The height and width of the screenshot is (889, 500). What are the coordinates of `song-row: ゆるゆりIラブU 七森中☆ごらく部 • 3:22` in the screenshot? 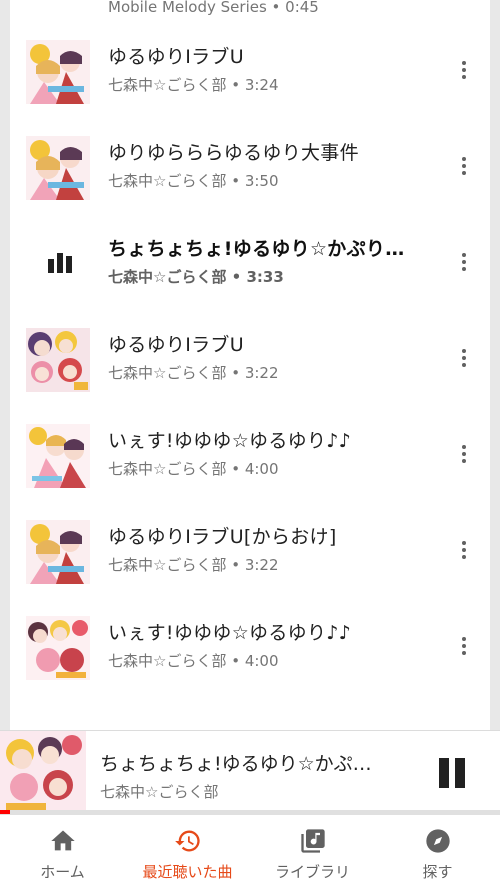 It's located at (250, 360).